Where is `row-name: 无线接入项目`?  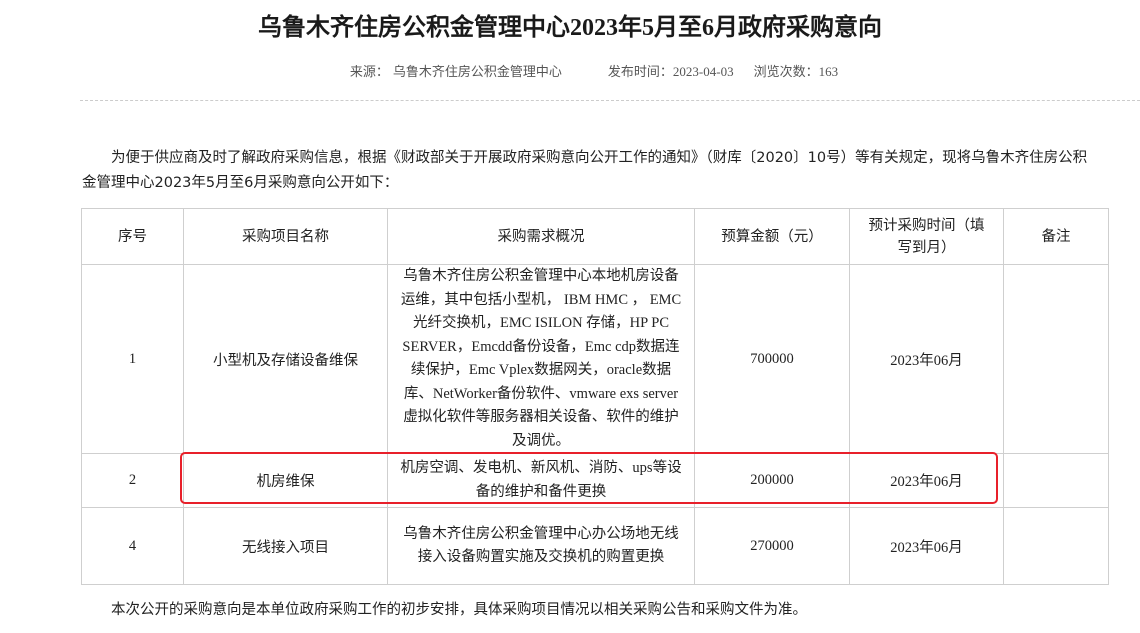
row-name: 无线接入项目 is located at coordinates (285, 546).